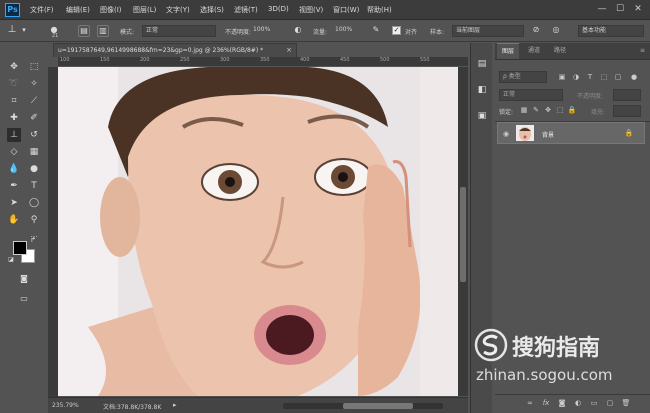 The image size is (650, 413). Describe the element at coordinates (618, 77) in the screenshot. I see `filter-smart-icon: ▢` at that location.